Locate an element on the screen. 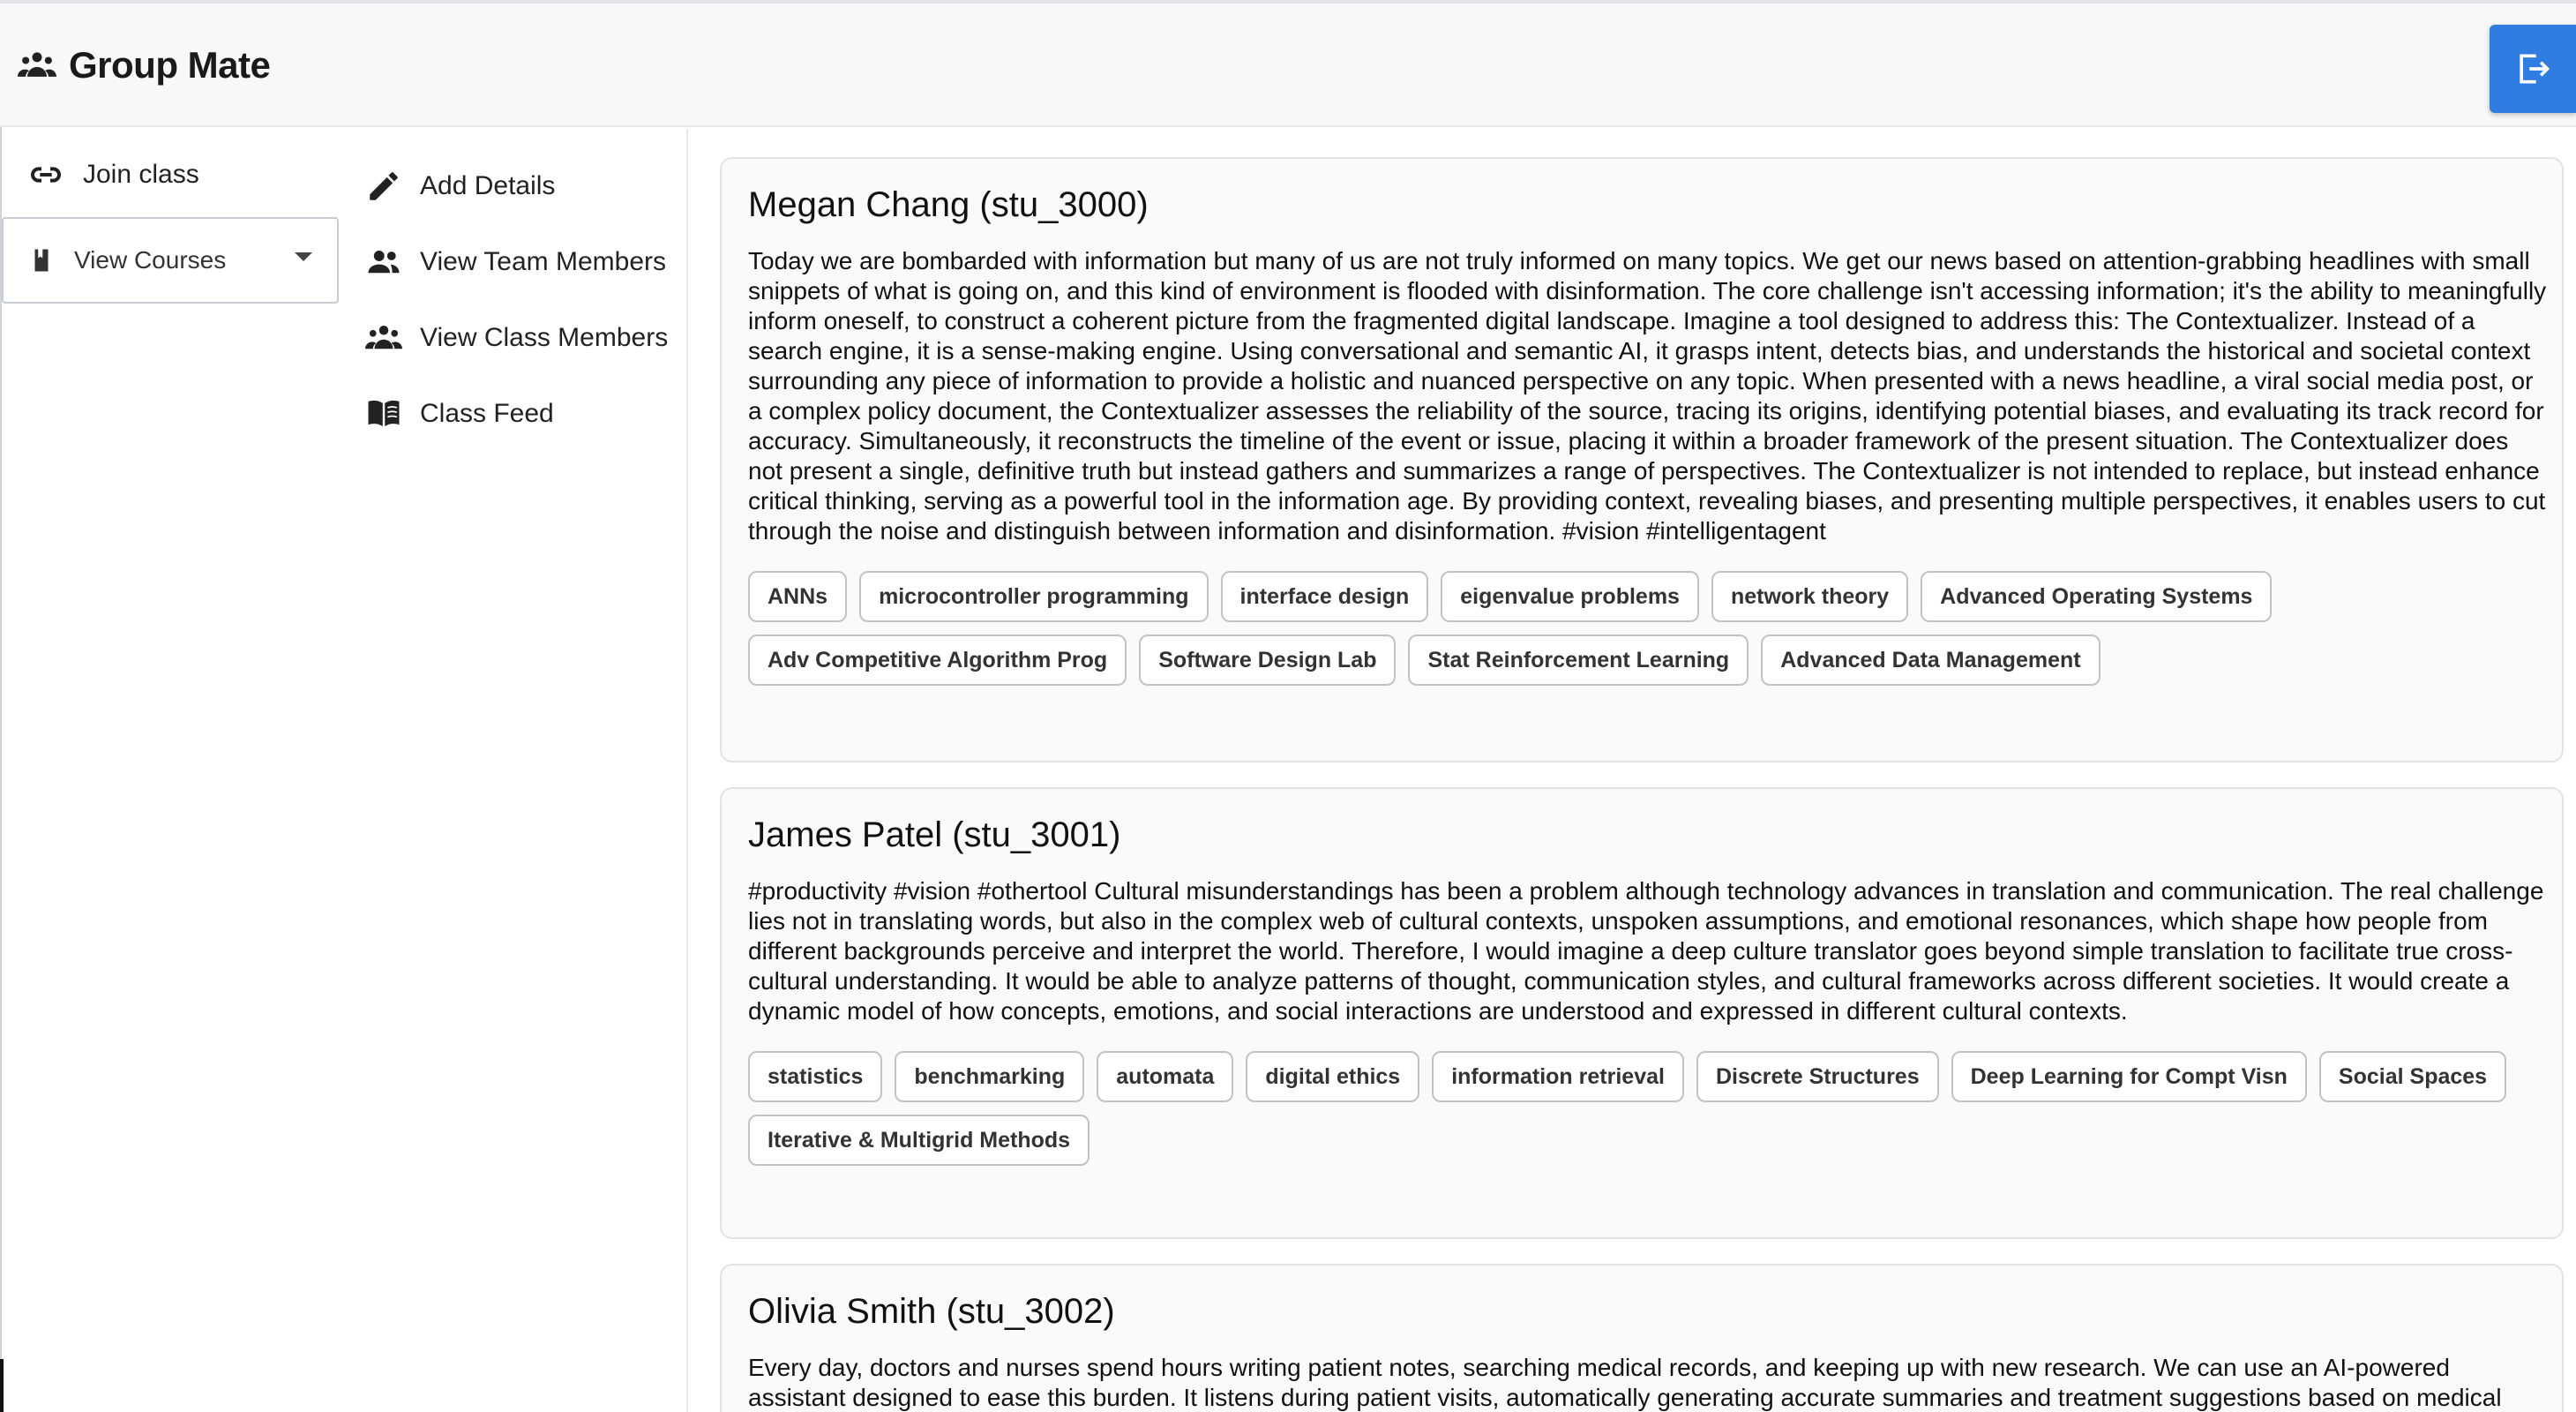 The image size is (2576, 1412). nav-view-team-members: View Team Members is located at coordinates (516, 262).